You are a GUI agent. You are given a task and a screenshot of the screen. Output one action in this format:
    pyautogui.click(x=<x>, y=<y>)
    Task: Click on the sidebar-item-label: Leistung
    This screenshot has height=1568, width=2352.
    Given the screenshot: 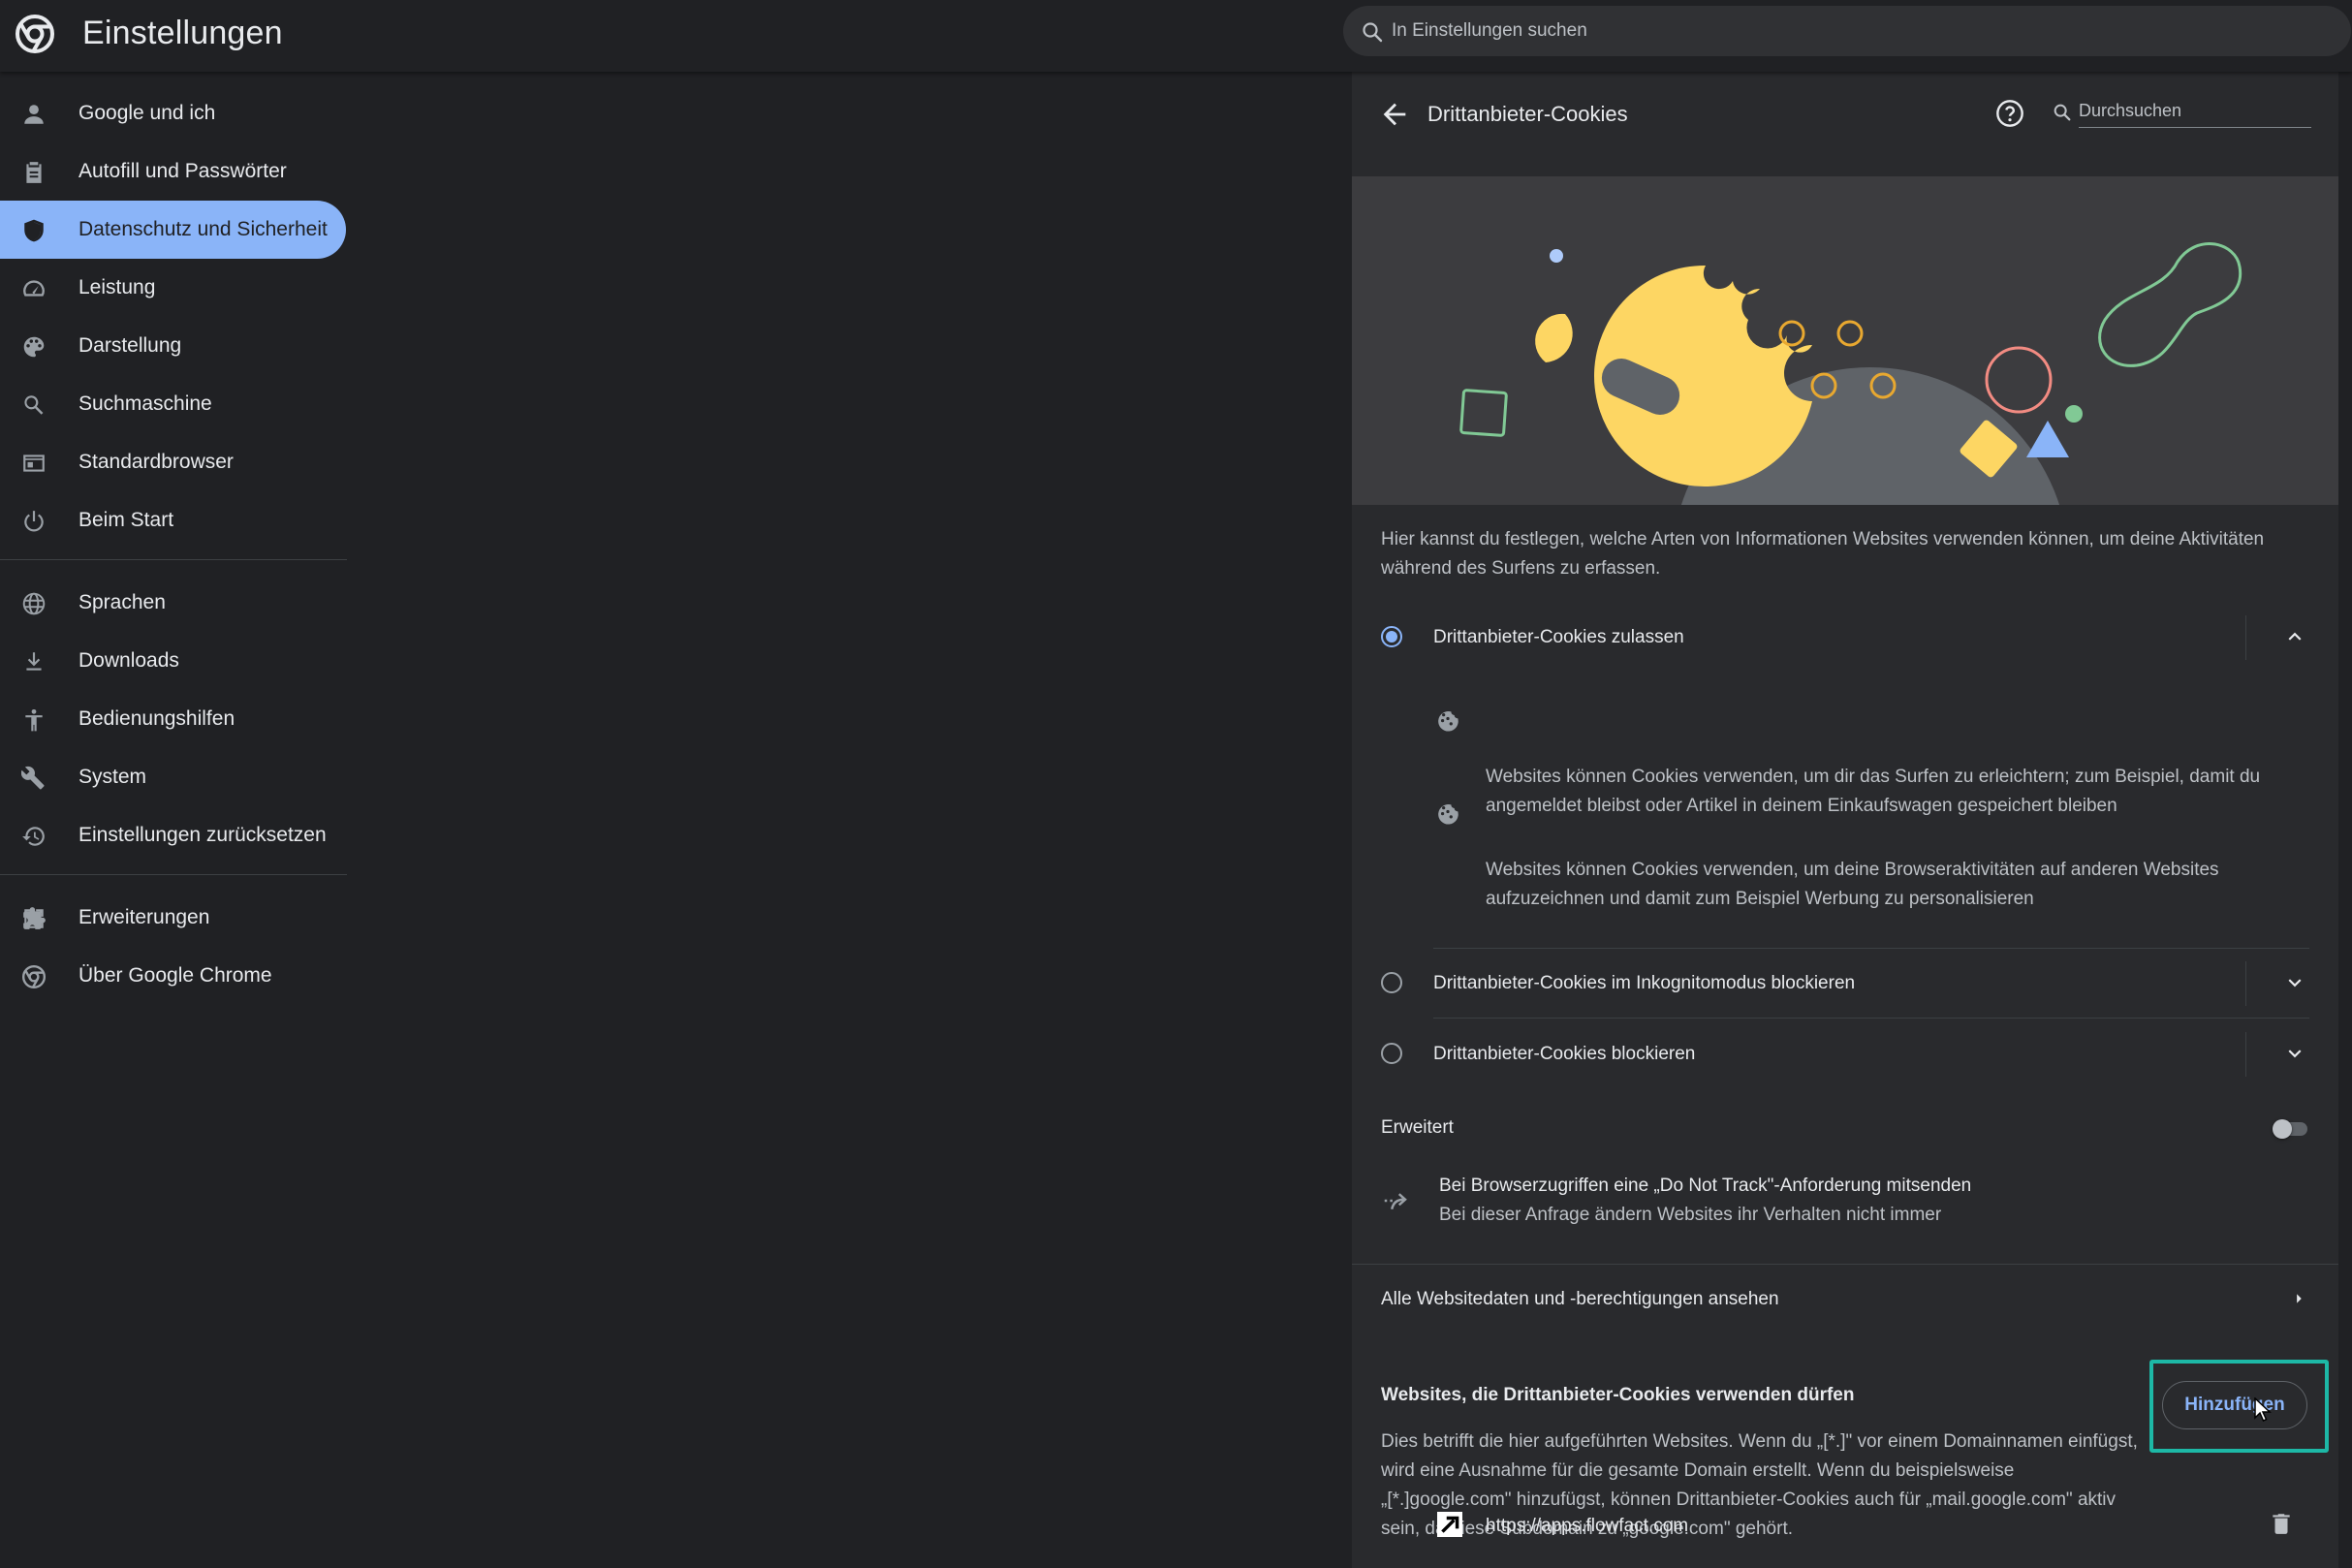 What is the action you would take?
    pyautogui.click(x=117, y=287)
    